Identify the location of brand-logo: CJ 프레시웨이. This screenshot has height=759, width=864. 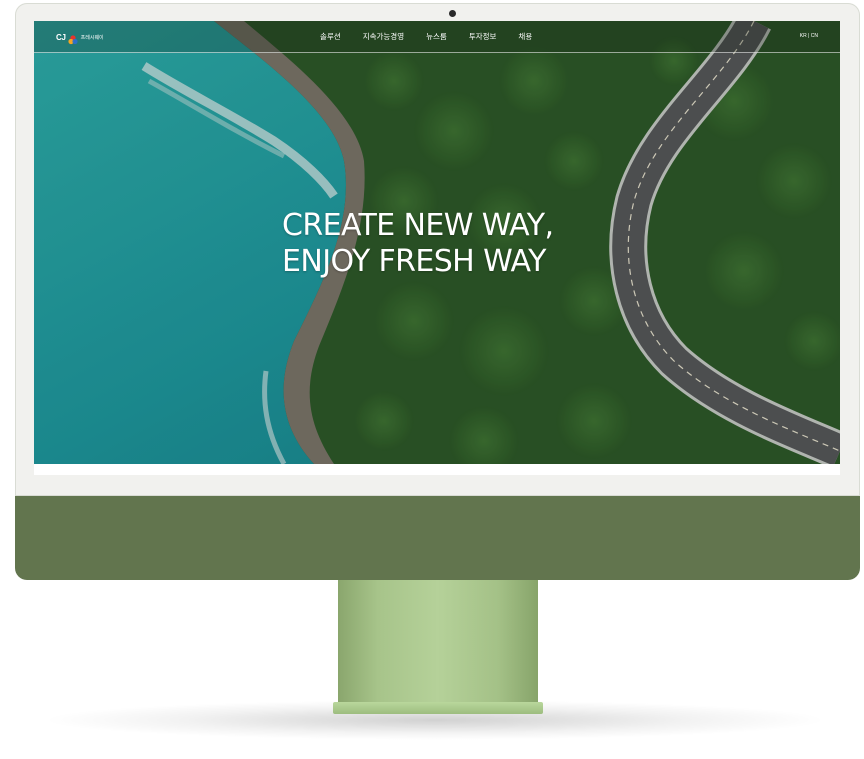
(80, 37).